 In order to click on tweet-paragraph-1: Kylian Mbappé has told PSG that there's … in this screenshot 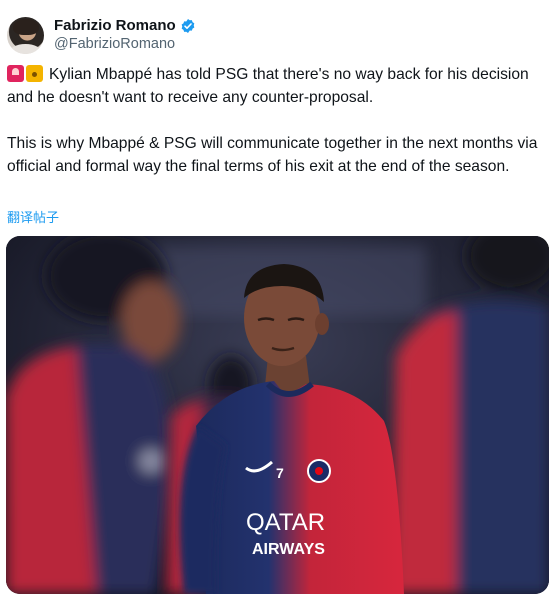, I will do `click(277, 86)`.